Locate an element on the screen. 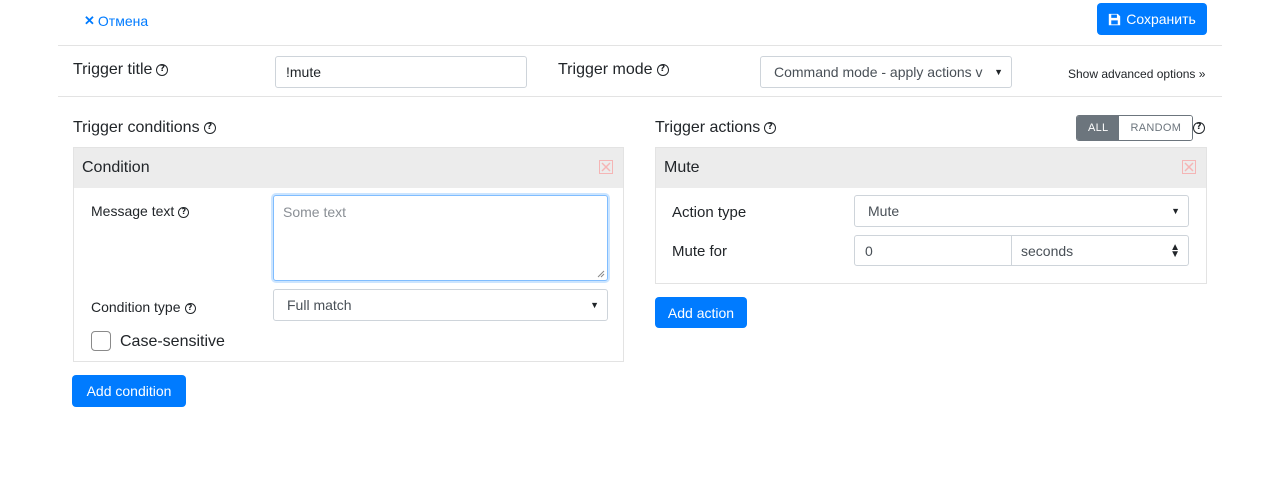 The image size is (1280, 477). cancel-link: ✕ Отмена is located at coordinates (116, 21).